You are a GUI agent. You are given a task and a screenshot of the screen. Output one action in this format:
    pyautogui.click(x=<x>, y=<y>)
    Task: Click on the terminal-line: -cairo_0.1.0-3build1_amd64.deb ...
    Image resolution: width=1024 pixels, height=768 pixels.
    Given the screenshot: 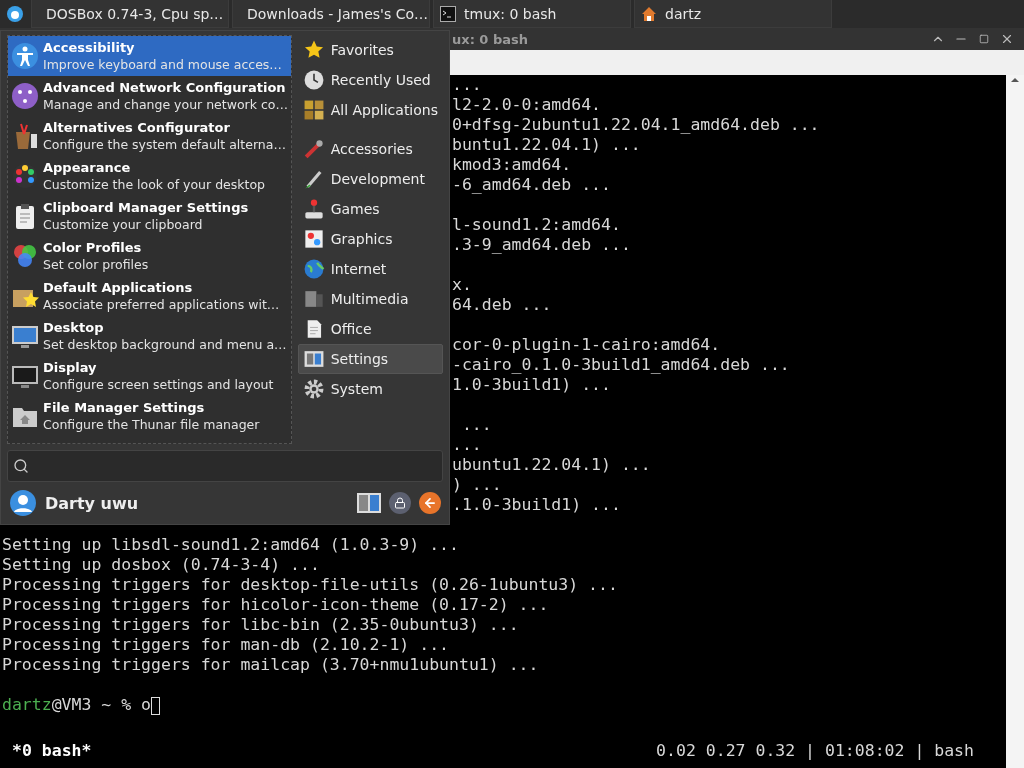 What is the action you would take?
    pyautogui.click(x=621, y=364)
    